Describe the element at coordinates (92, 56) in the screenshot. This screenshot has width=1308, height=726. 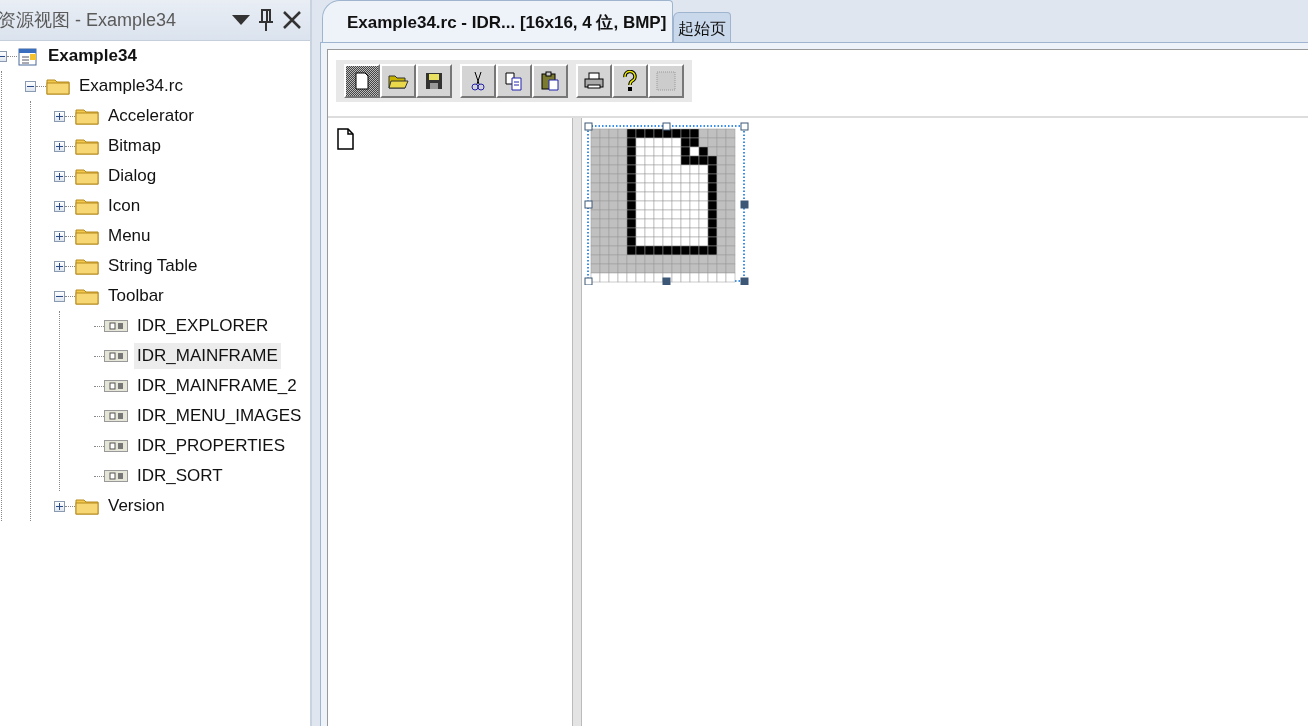
I see `tree-item: Example34` at that location.